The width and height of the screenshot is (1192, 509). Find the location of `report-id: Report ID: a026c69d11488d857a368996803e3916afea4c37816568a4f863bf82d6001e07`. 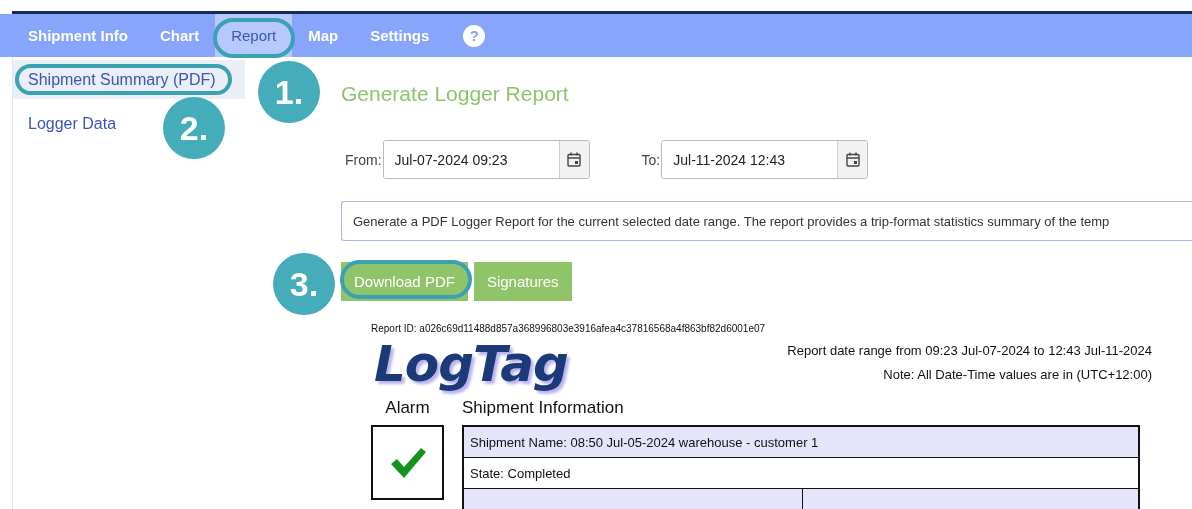

report-id: Report ID: a026c69d11488d857a368996803e3916afea4c37816568a4f863bf82d6001e07 is located at coordinates (569, 328).